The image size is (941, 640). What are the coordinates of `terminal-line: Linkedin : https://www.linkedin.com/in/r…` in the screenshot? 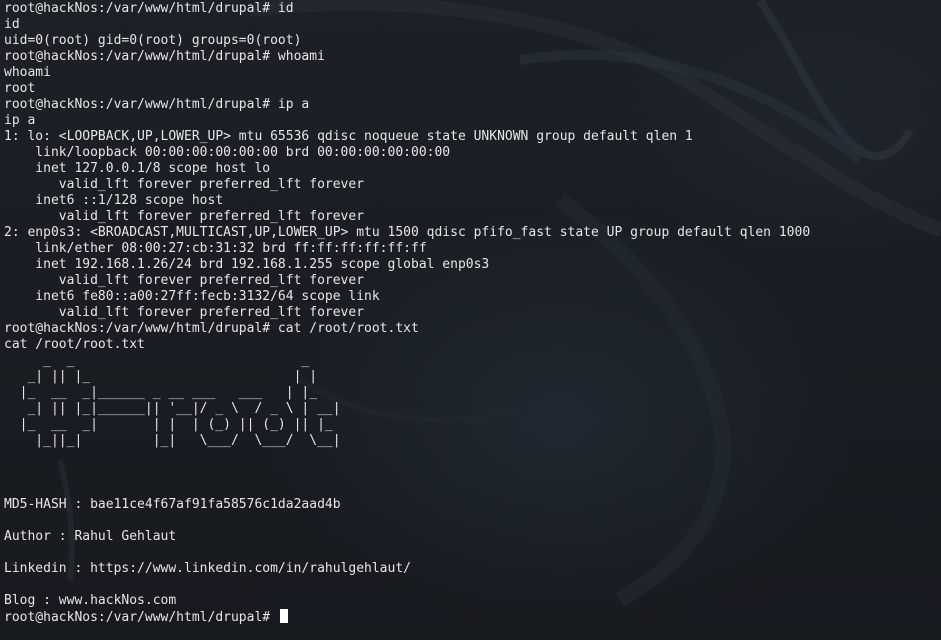 It's located at (207, 568).